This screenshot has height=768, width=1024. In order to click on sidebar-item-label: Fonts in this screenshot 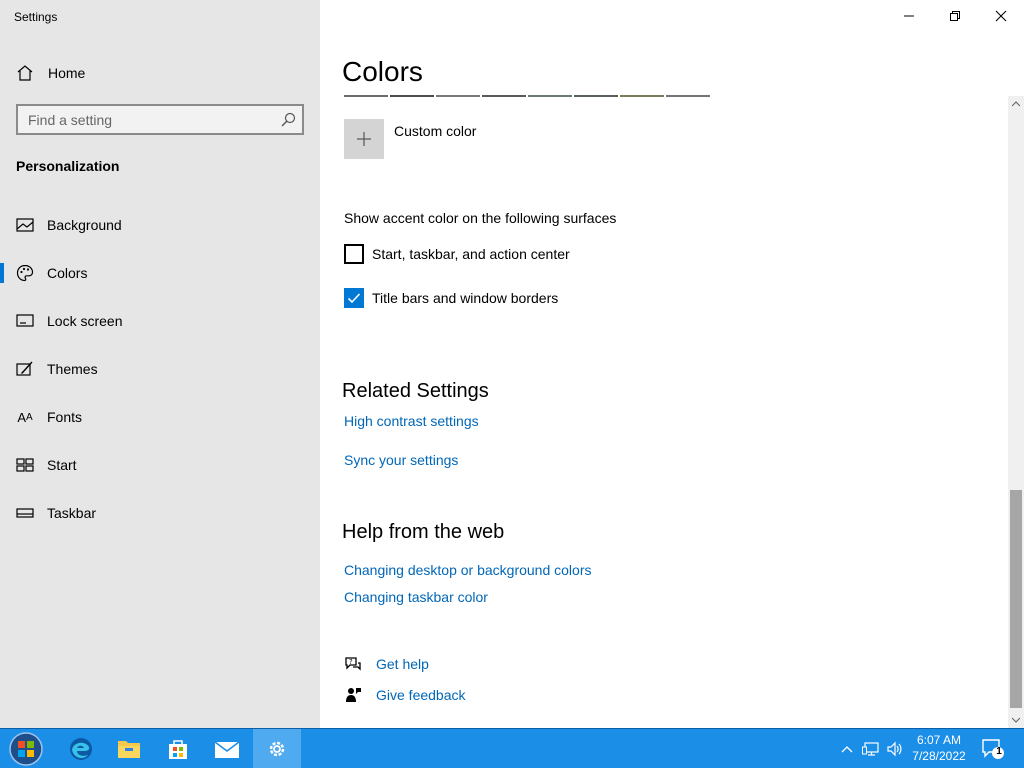, I will do `click(65, 417)`.